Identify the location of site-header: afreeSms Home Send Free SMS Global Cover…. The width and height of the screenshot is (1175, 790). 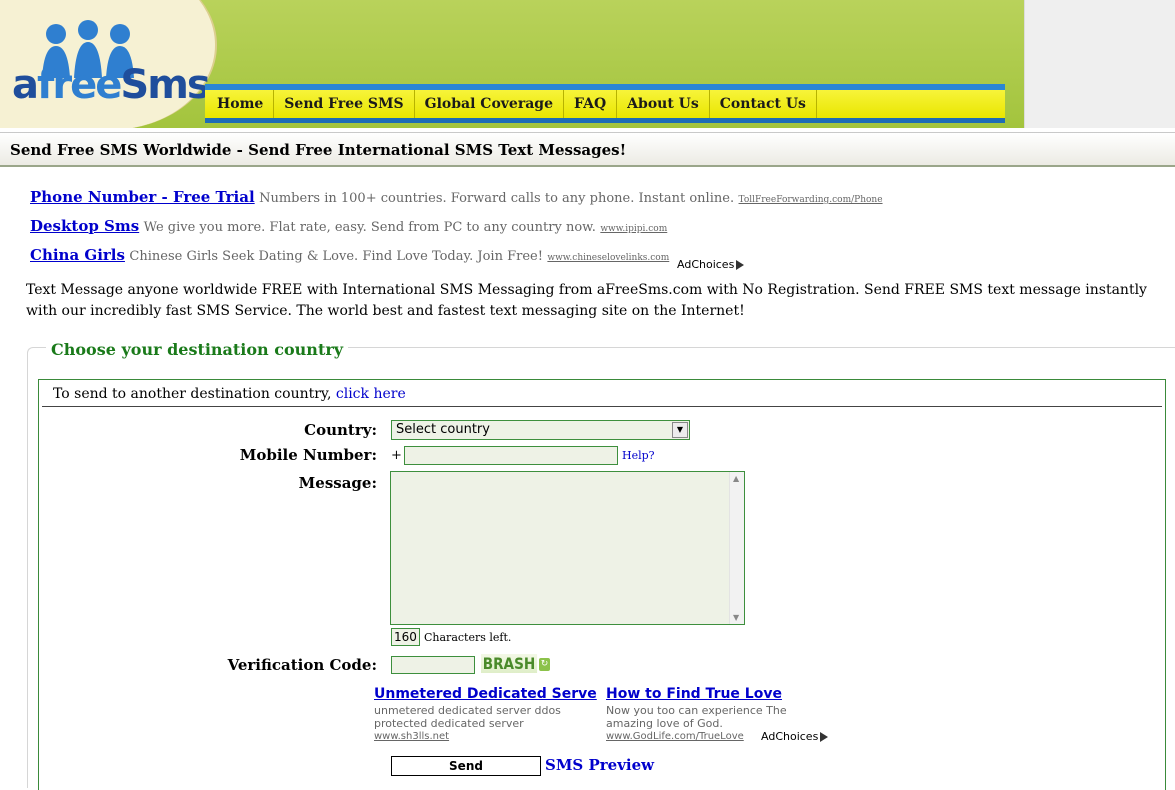
(512, 64).